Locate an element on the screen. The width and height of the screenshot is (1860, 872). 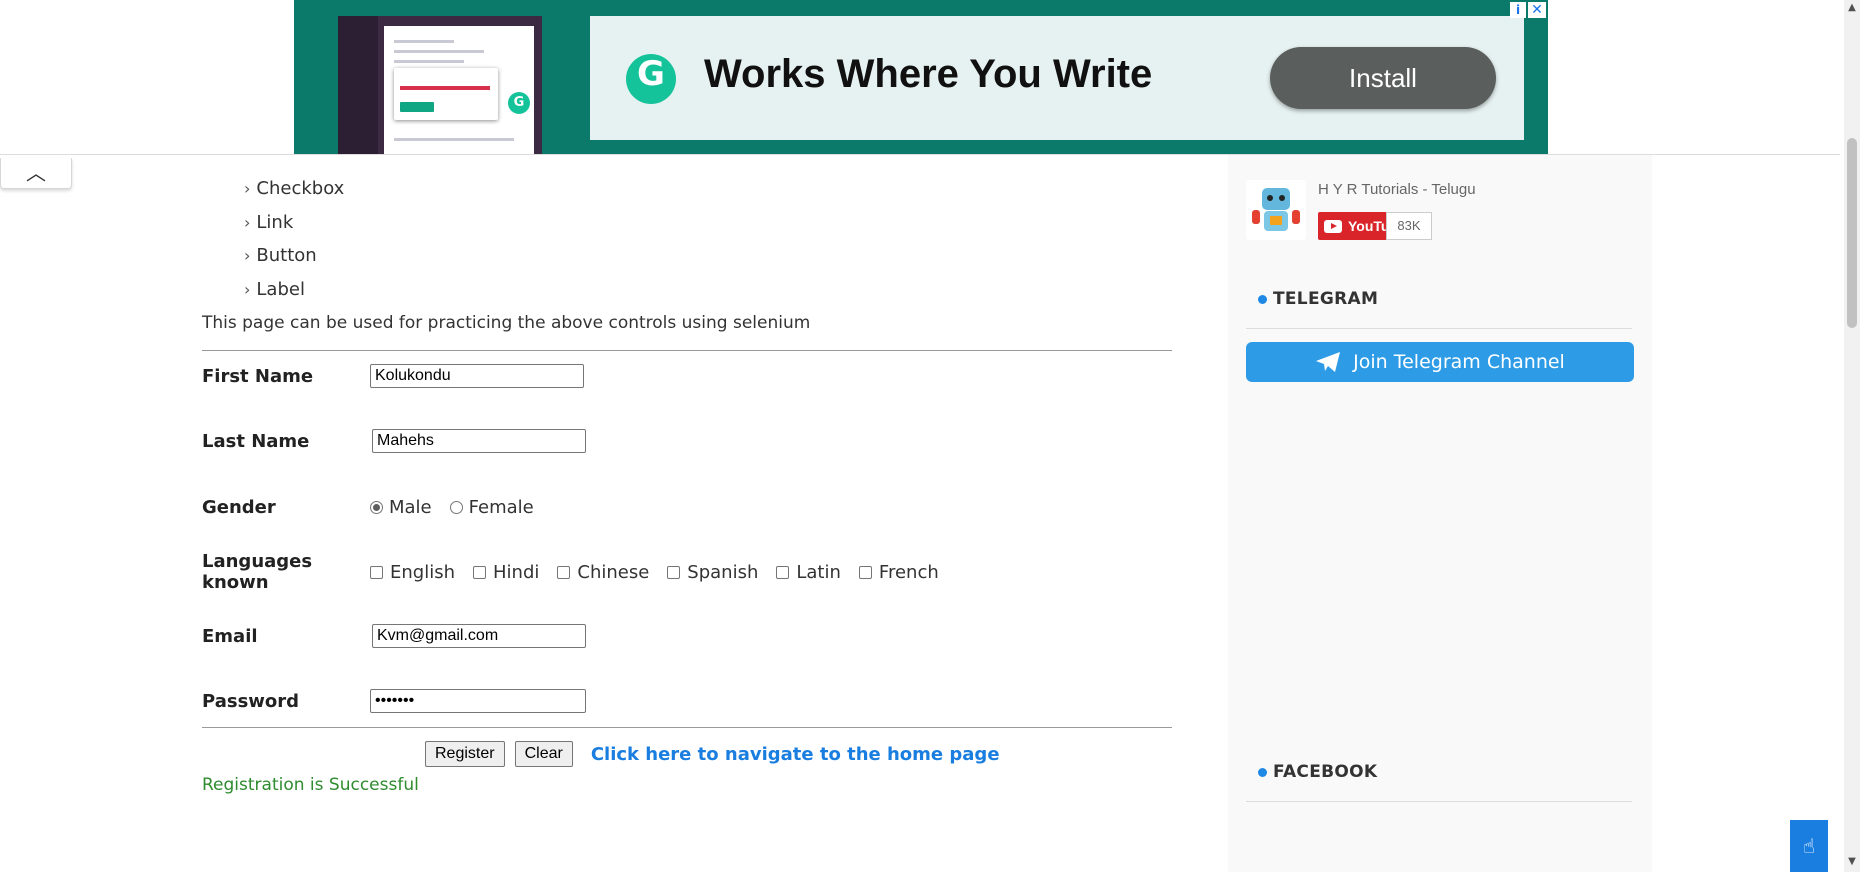
list-item: › Checkbox is located at coordinates (294, 189).